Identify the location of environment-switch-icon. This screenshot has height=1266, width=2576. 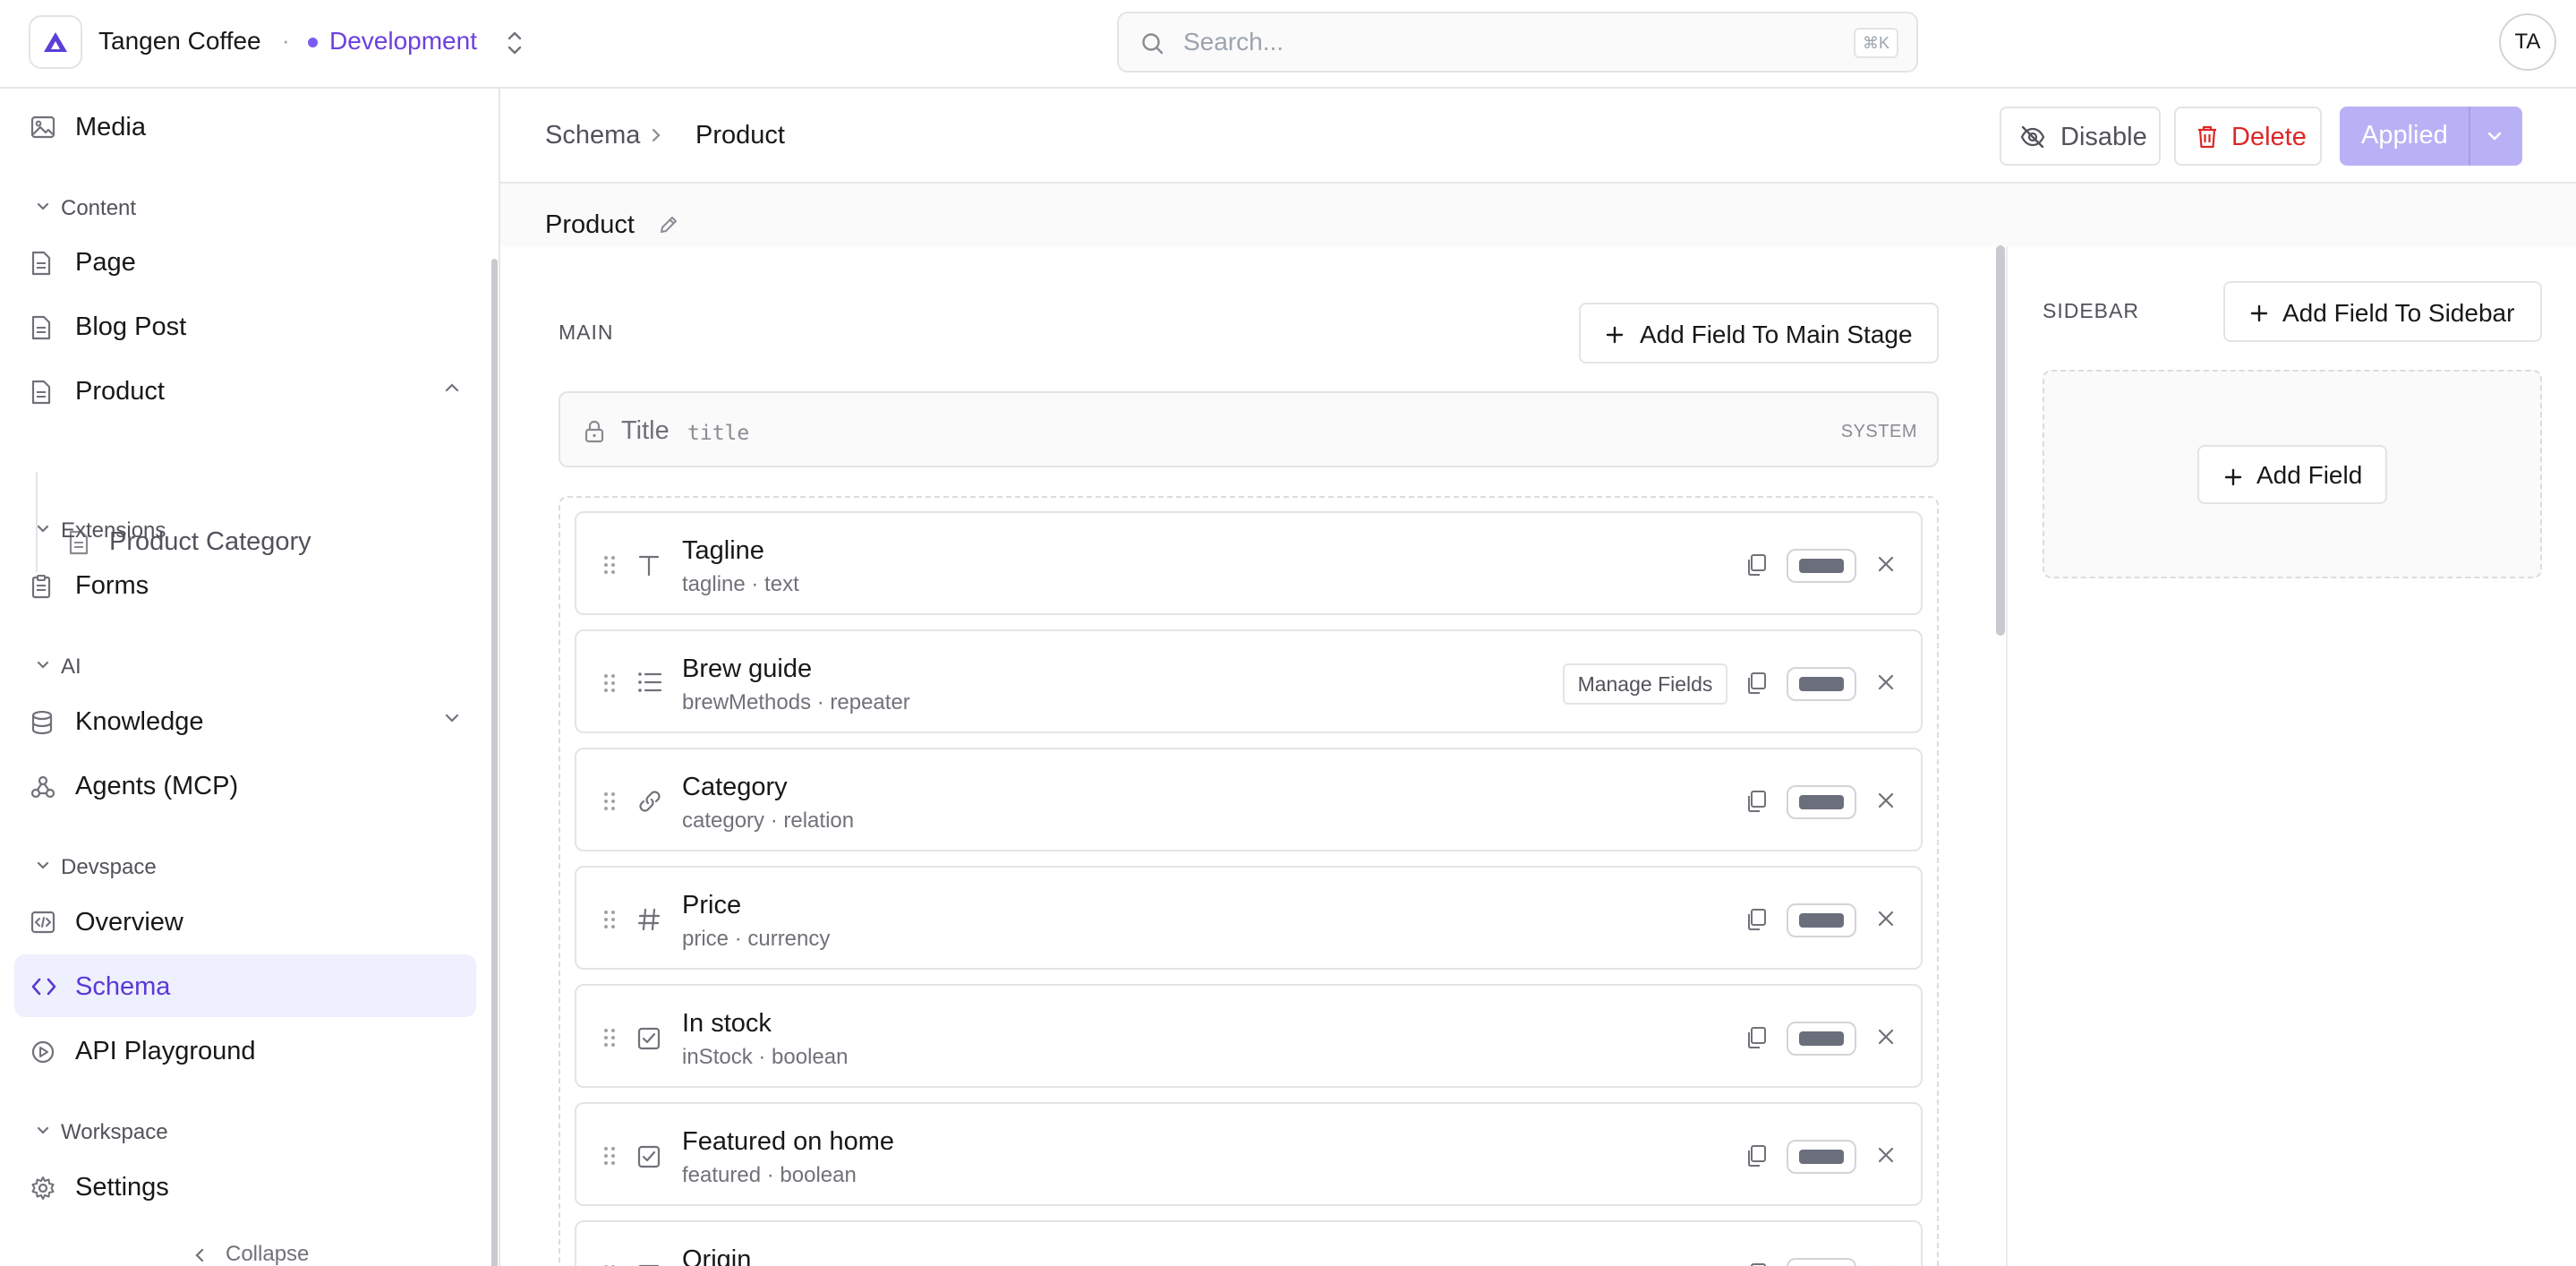
(514, 43).